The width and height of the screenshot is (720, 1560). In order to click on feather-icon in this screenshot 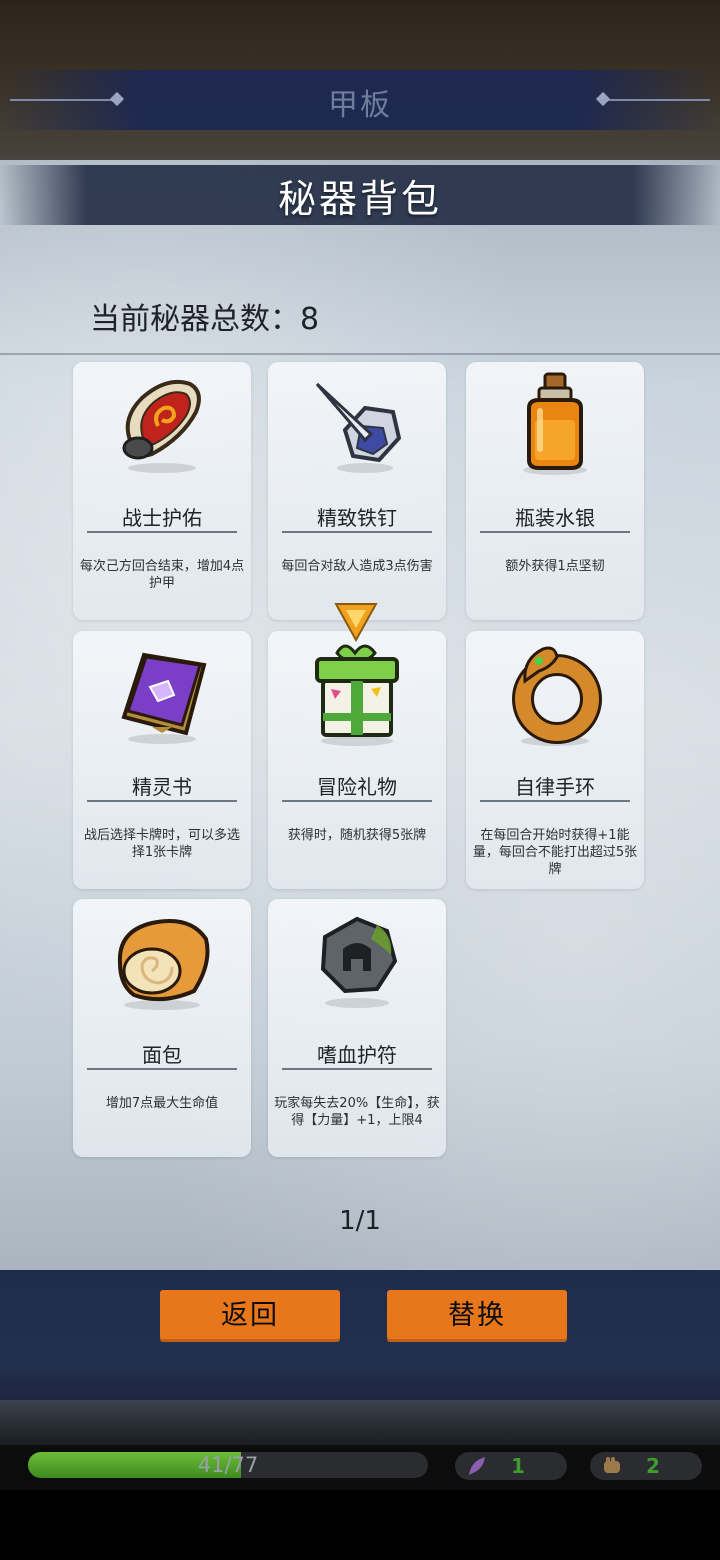, I will do `click(477, 1466)`.